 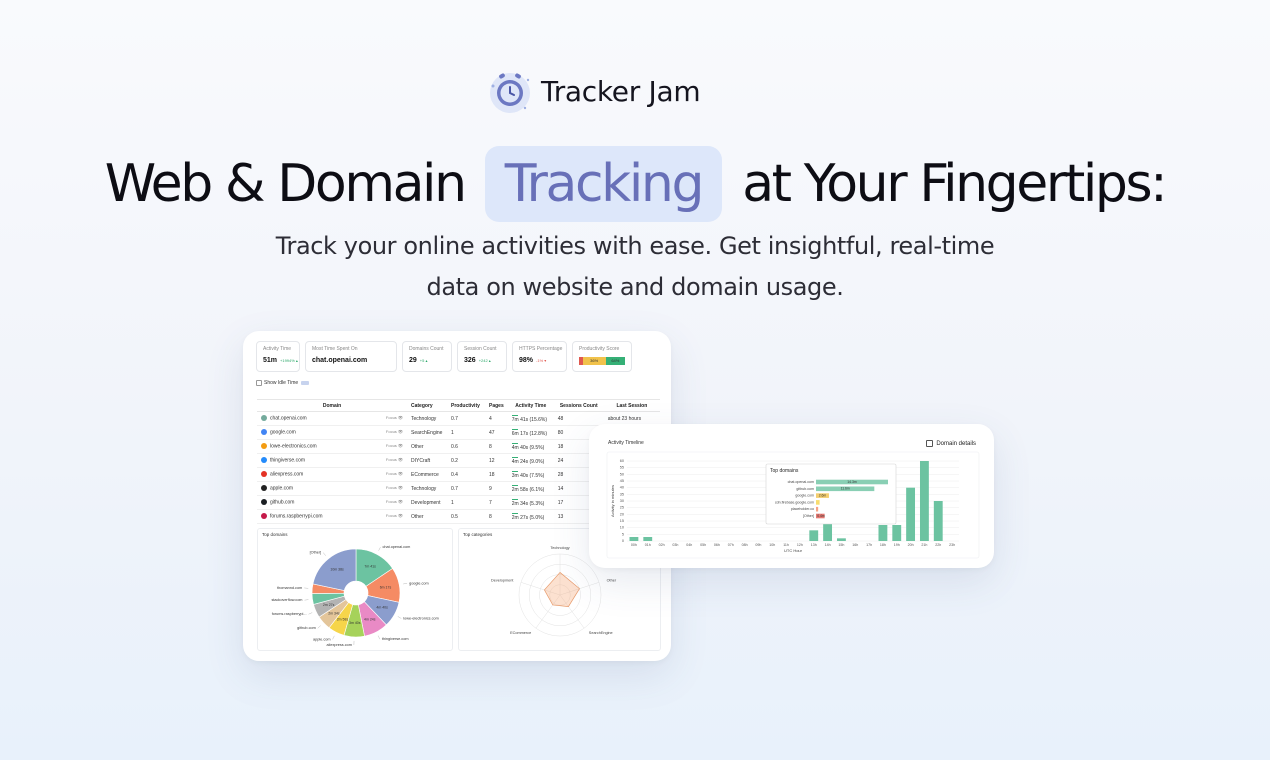 What do you see at coordinates (520, 633) in the screenshot?
I see `radar-axis-label: ECommerce` at bounding box center [520, 633].